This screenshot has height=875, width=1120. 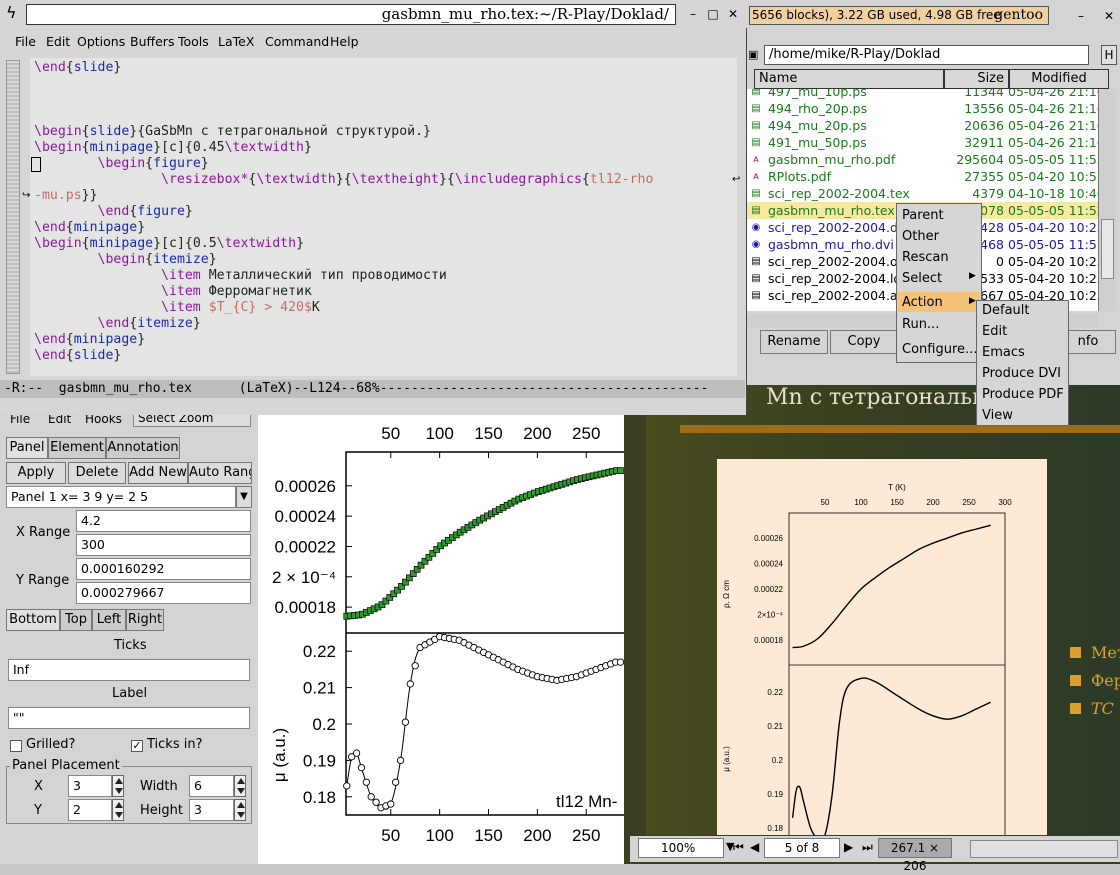 What do you see at coordinates (754, 847) in the screenshot?
I see `prev-page-icon: ◀` at bounding box center [754, 847].